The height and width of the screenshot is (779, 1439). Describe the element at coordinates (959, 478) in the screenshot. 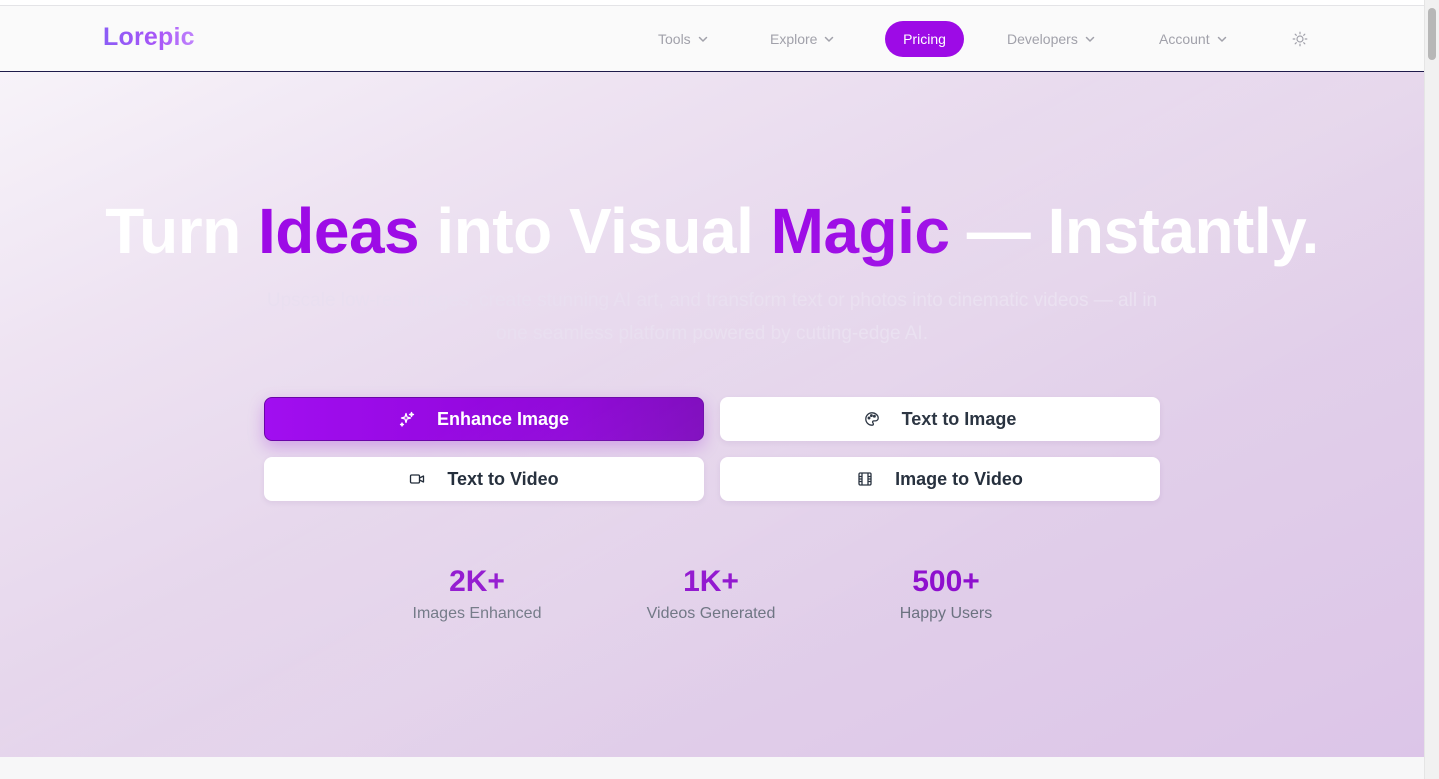

I see `image-to-video-label: Image to Video` at that location.